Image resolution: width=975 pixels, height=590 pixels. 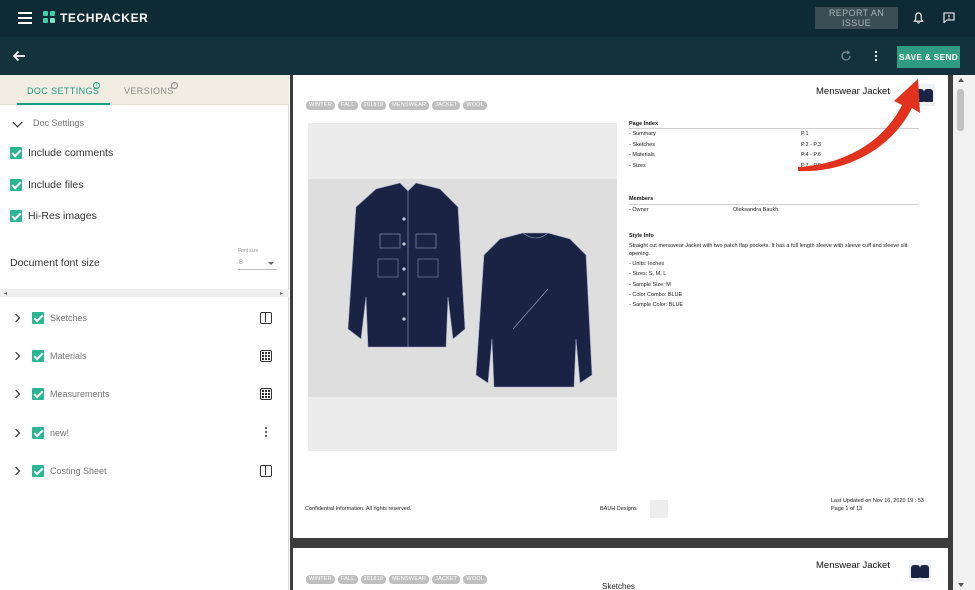 What do you see at coordinates (257, 263) in the screenshot?
I see `font-size-select: 8` at bounding box center [257, 263].